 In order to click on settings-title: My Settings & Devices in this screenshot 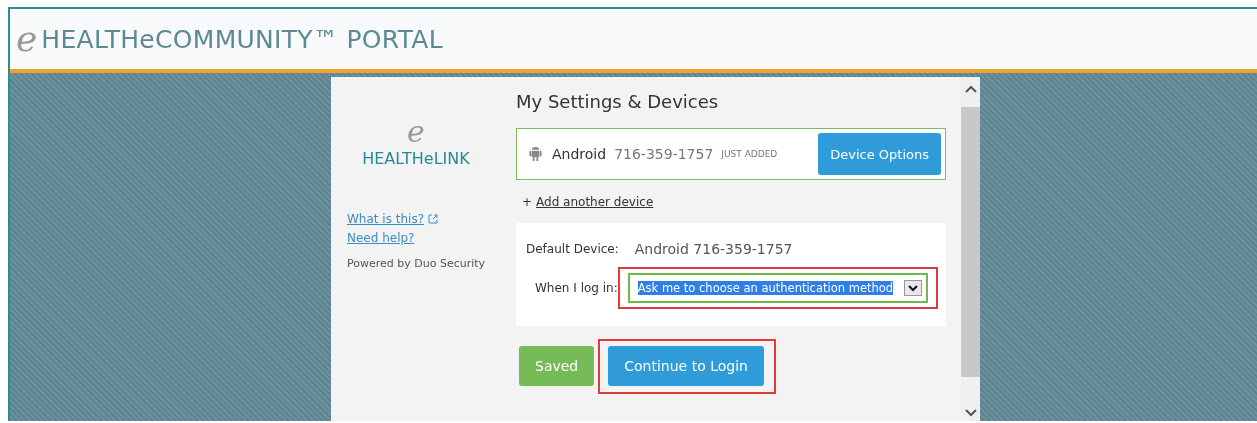, I will do `click(618, 101)`.